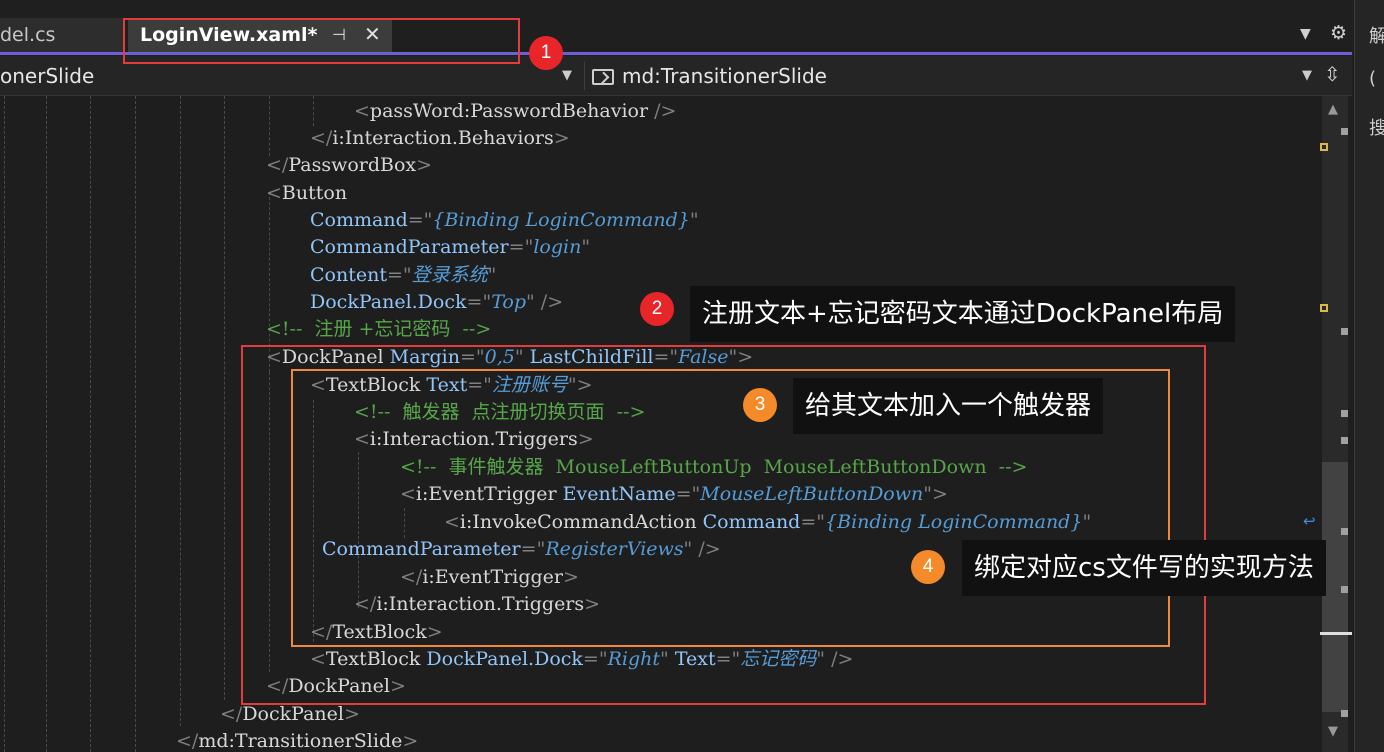 This screenshot has height=752, width=1384. Describe the element at coordinates (1305, 34) in the screenshot. I see `tab-list-dropdown-icon: ▼` at that location.